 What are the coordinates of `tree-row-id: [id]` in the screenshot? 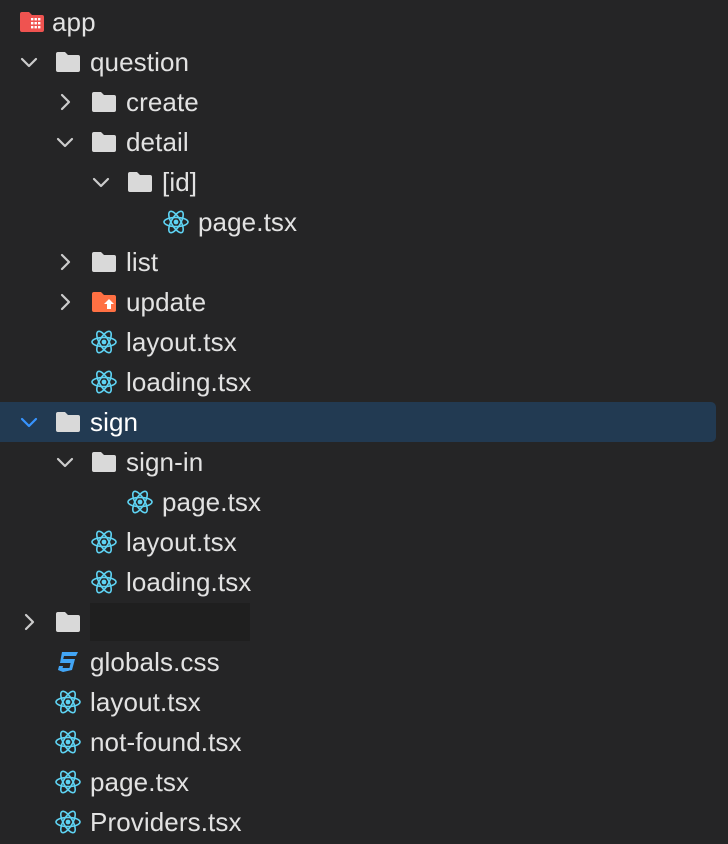 It's located at (364, 182).